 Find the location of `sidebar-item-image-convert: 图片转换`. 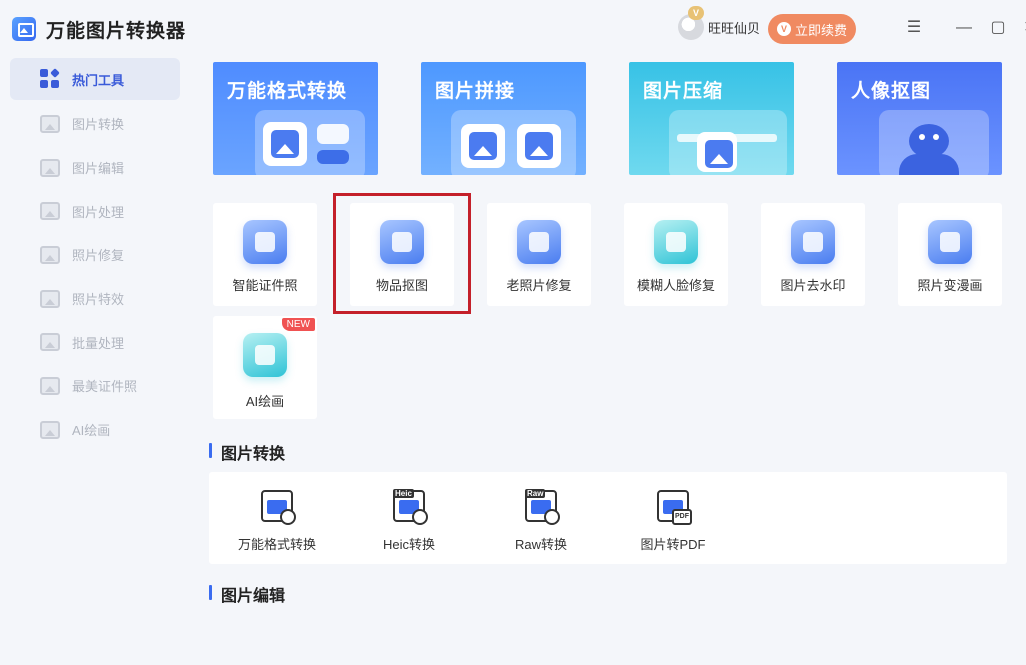

sidebar-item-image-convert: 图片转换 is located at coordinates (95, 124).